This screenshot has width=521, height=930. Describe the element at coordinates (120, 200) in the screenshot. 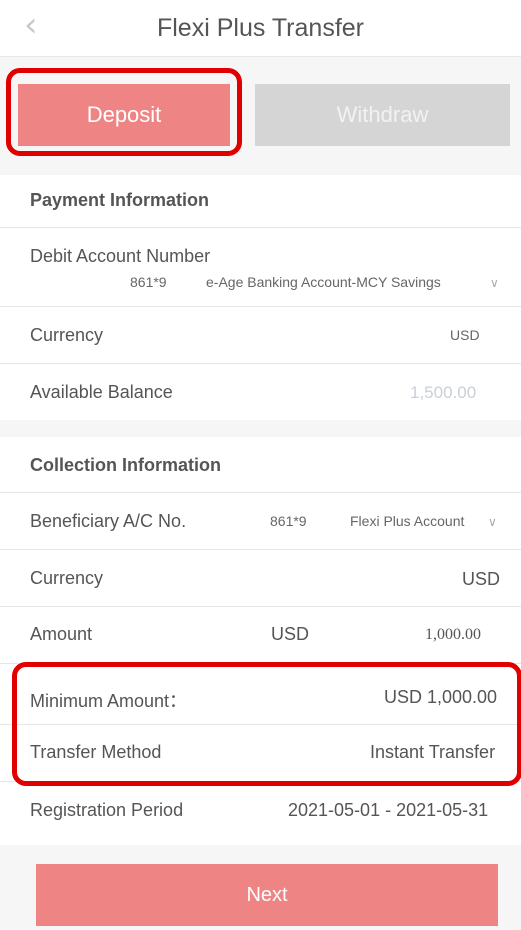

I see `payment-section-title: Payment Information` at that location.